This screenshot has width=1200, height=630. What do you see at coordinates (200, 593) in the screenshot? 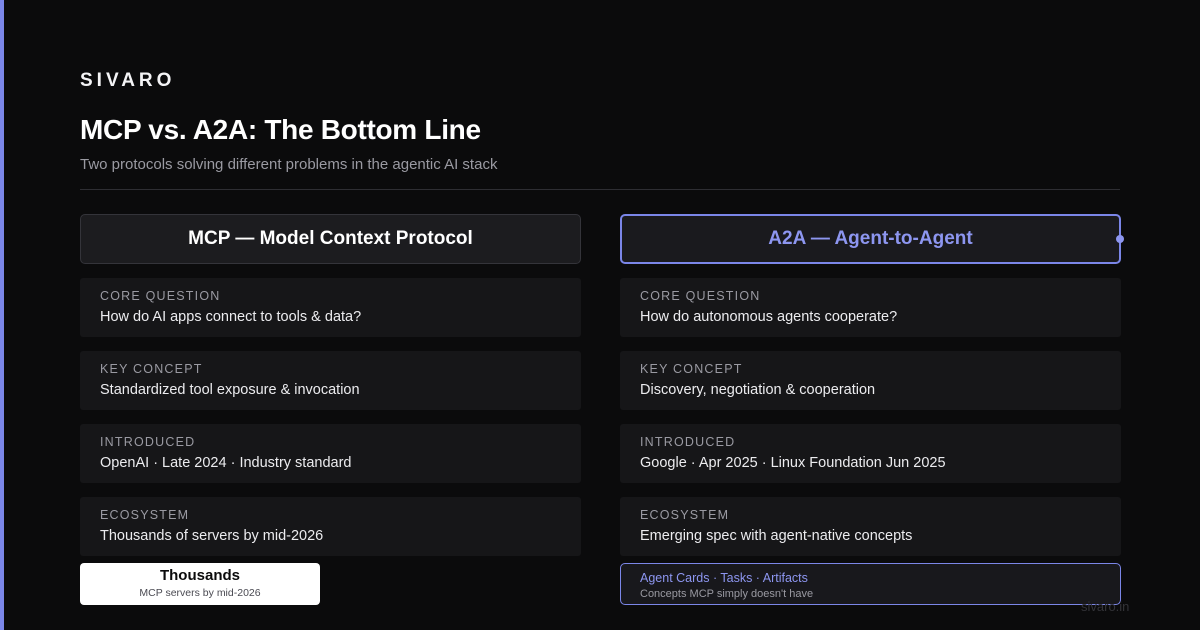
I see `stat-caption: MCP servers by mid-2026` at bounding box center [200, 593].